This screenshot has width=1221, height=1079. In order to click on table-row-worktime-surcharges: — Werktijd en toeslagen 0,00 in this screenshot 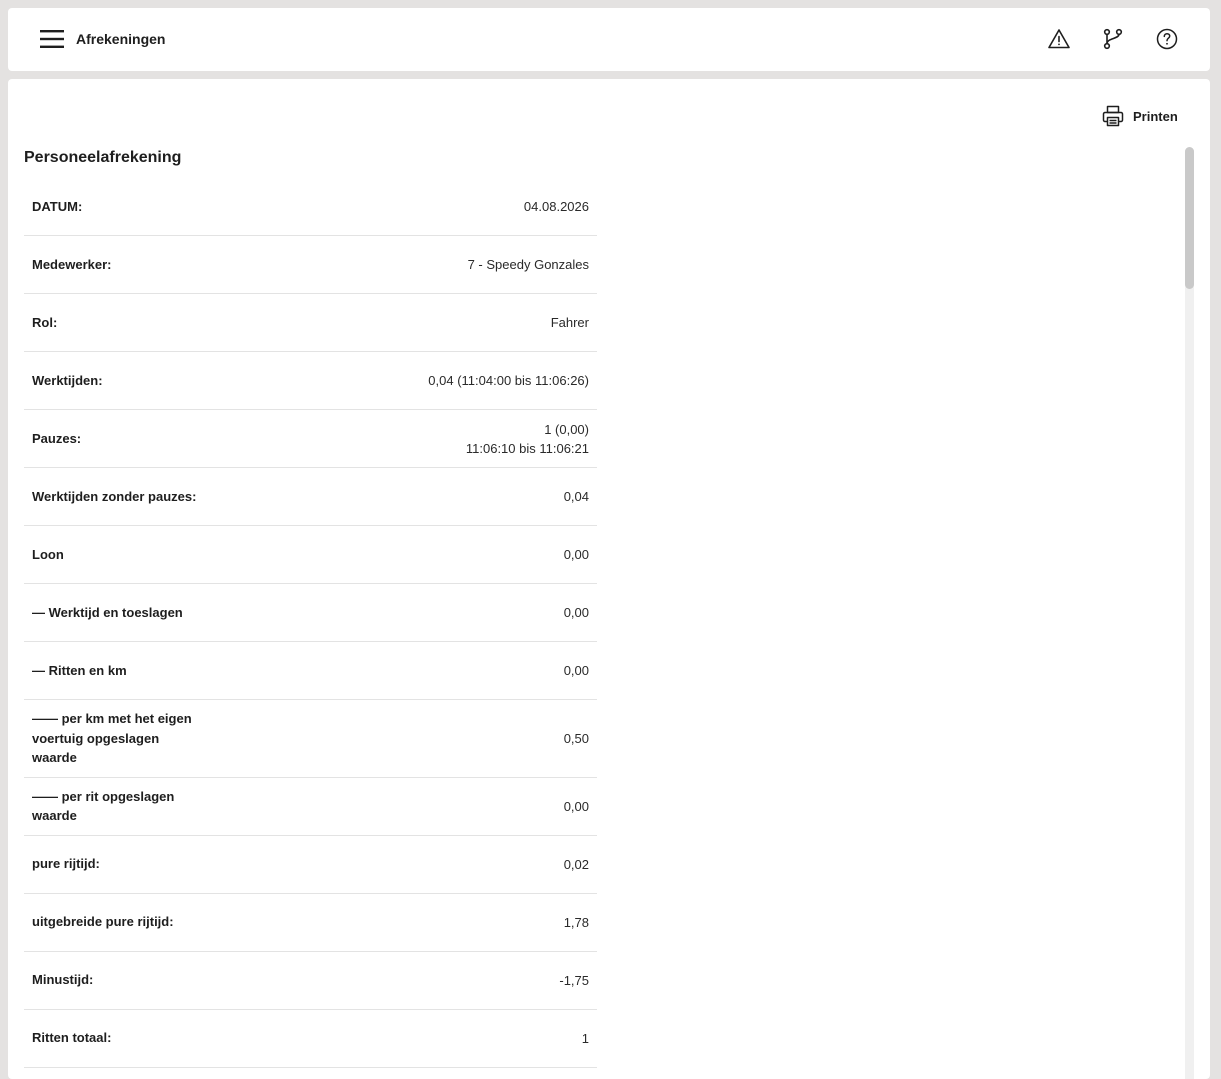, I will do `click(310, 613)`.